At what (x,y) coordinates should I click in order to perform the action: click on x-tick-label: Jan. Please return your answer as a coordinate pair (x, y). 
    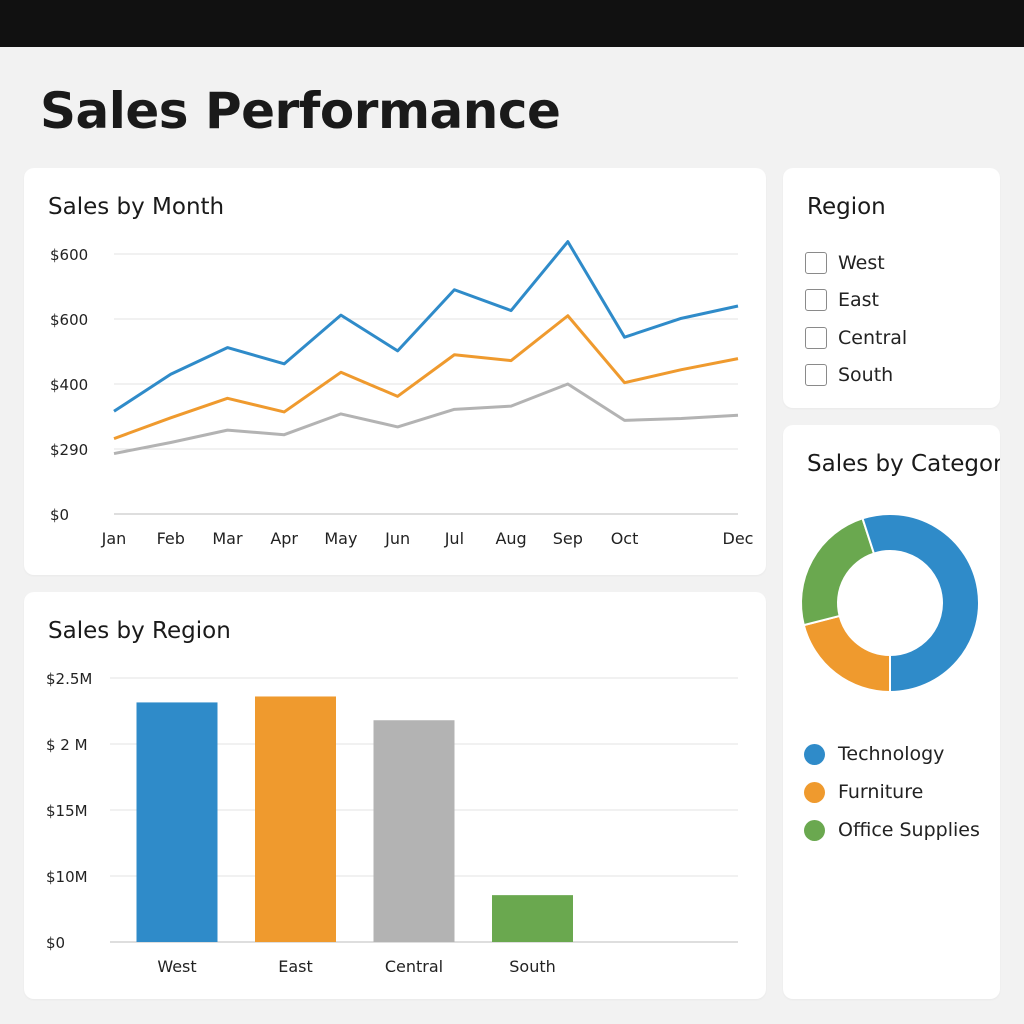
    Looking at the image, I should click on (114, 538).